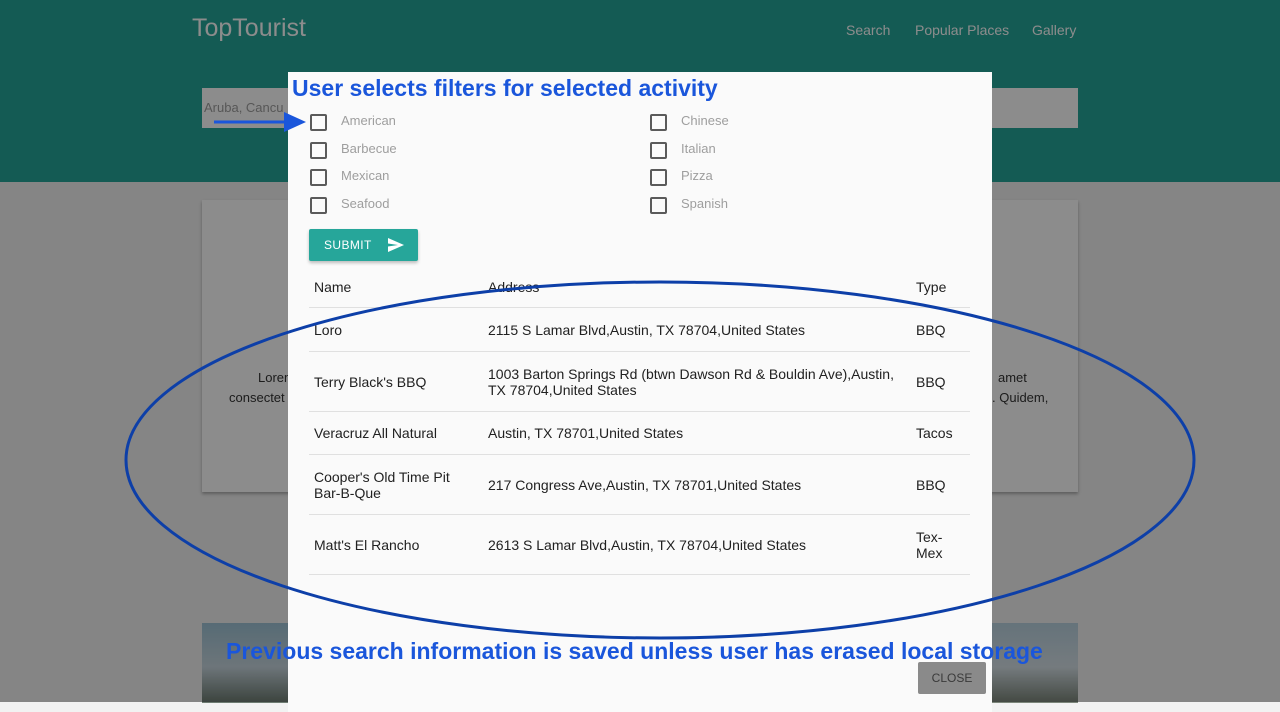 The image size is (1280, 712). I want to click on arrow-icon, so click(260, 122).